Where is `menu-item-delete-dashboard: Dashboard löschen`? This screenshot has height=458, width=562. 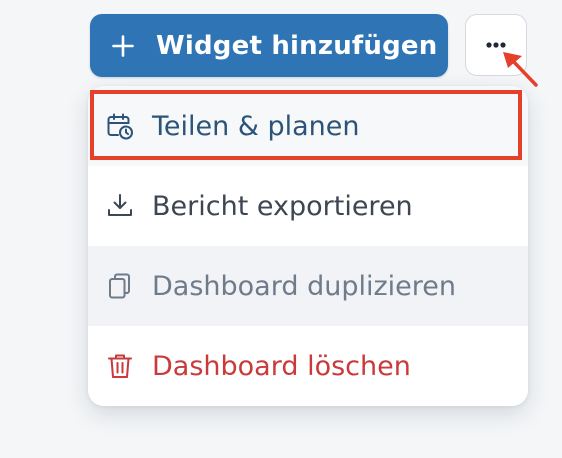 menu-item-delete-dashboard: Dashboard löschen is located at coordinates (308, 366).